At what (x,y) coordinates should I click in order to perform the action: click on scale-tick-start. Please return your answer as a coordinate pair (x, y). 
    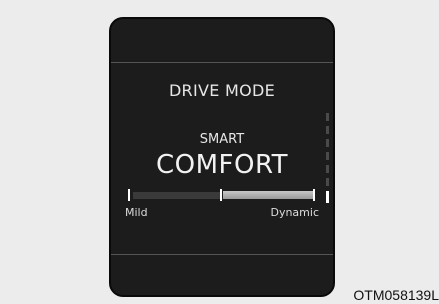
    Looking at the image, I should click on (129, 195).